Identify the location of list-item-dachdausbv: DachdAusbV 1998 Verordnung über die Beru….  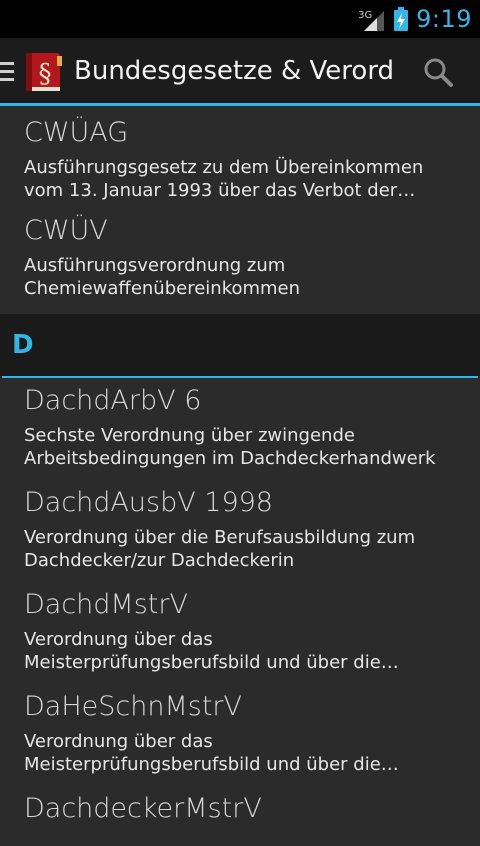
(240, 531).